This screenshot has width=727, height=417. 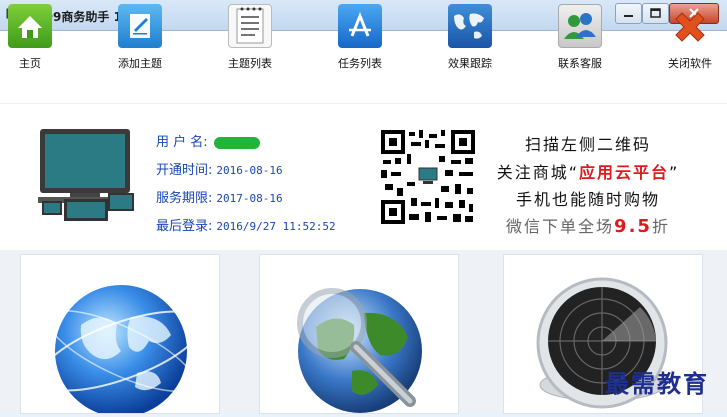 I want to click on minimize-button, so click(x=628, y=13).